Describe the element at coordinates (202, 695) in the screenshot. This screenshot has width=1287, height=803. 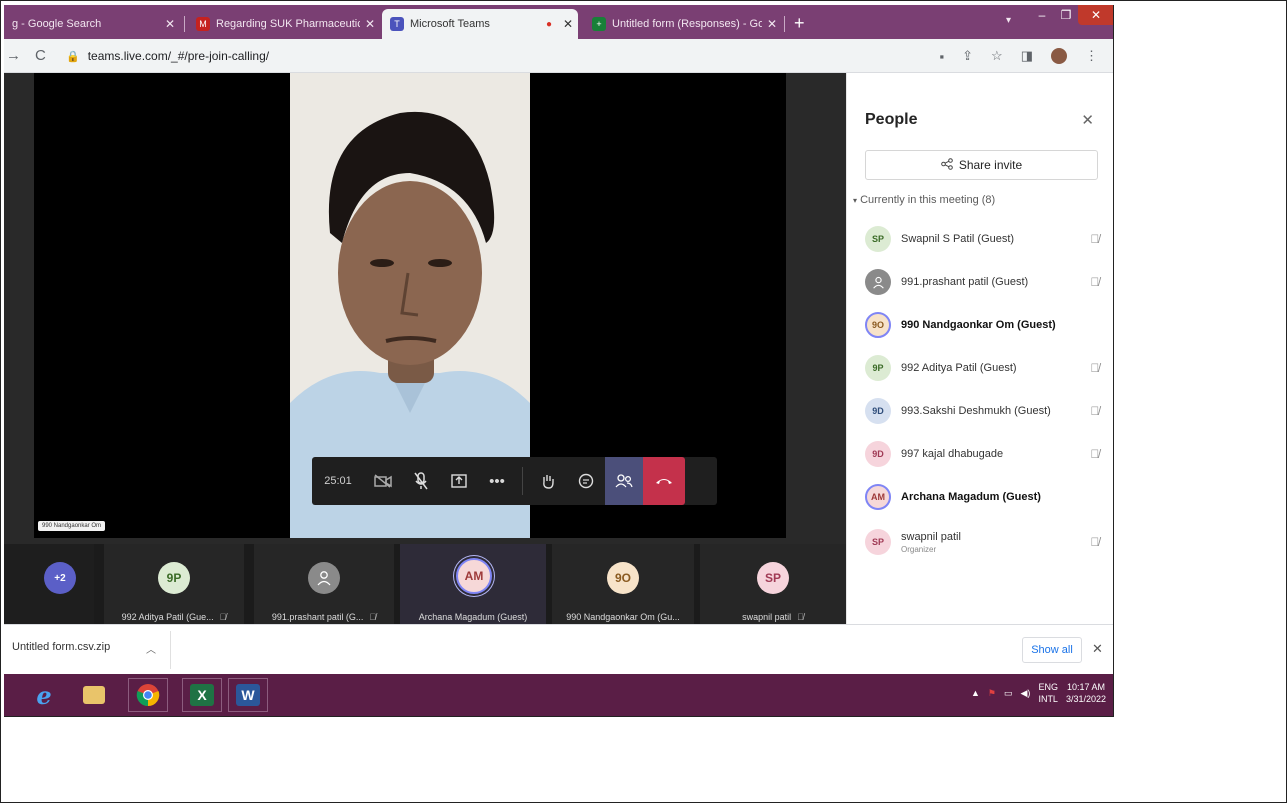
I see `excel-icon: X` at that location.